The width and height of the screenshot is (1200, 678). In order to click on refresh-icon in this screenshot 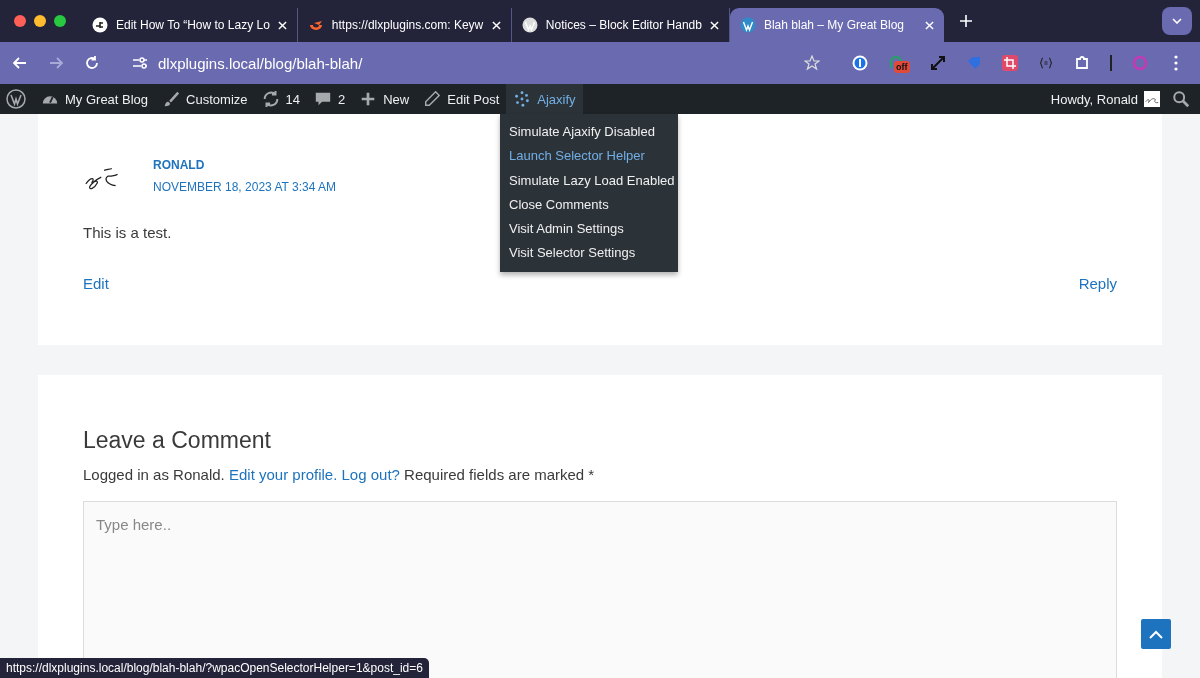, I will do `click(270, 99)`.